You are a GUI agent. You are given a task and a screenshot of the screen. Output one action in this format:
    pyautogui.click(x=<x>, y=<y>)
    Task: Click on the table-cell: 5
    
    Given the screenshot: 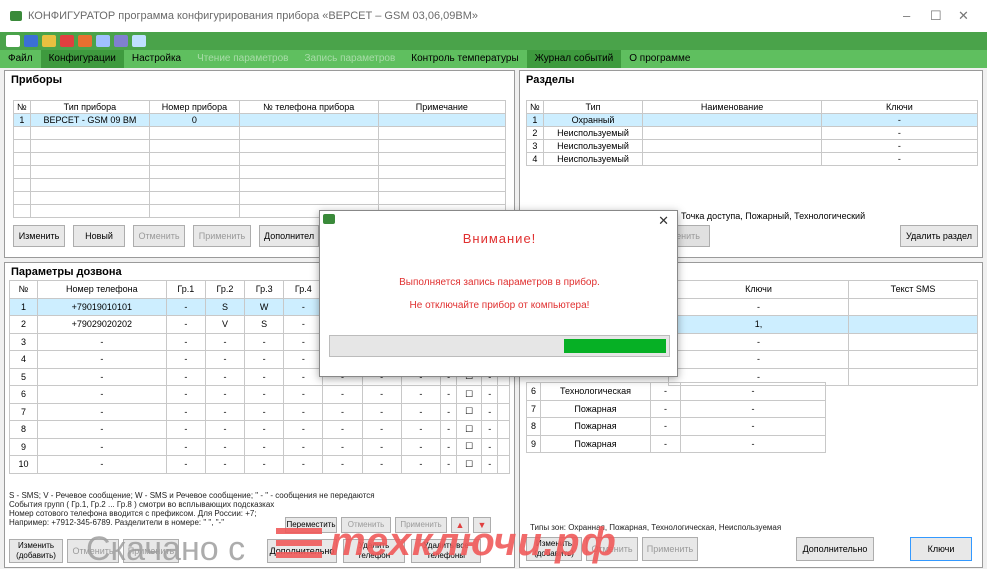 What is the action you would take?
    pyautogui.click(x=23, y=376)
    